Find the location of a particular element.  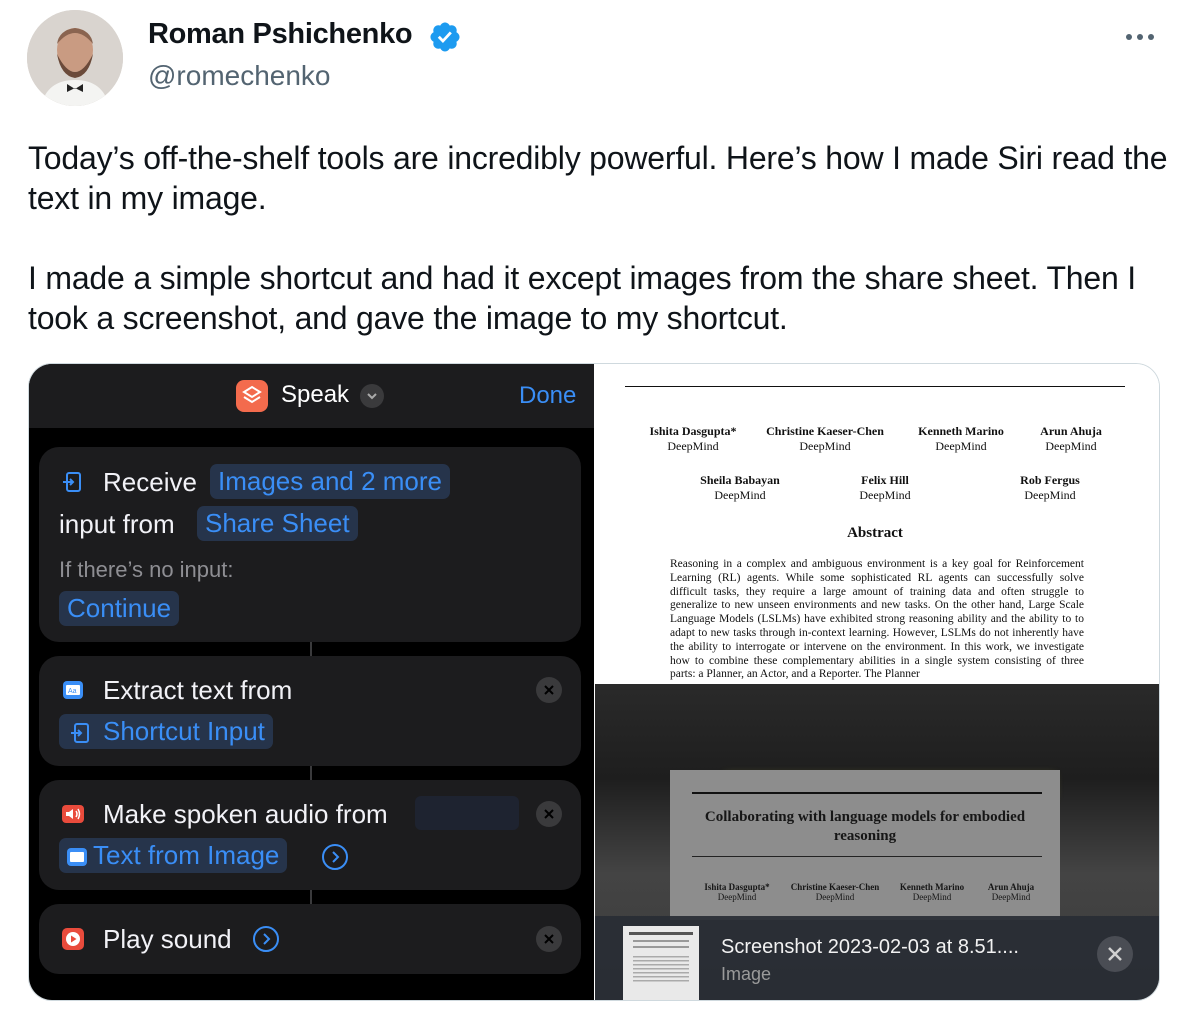

paper-author: Rob Fergus DeepMind is located at coordinates (1050, 488).